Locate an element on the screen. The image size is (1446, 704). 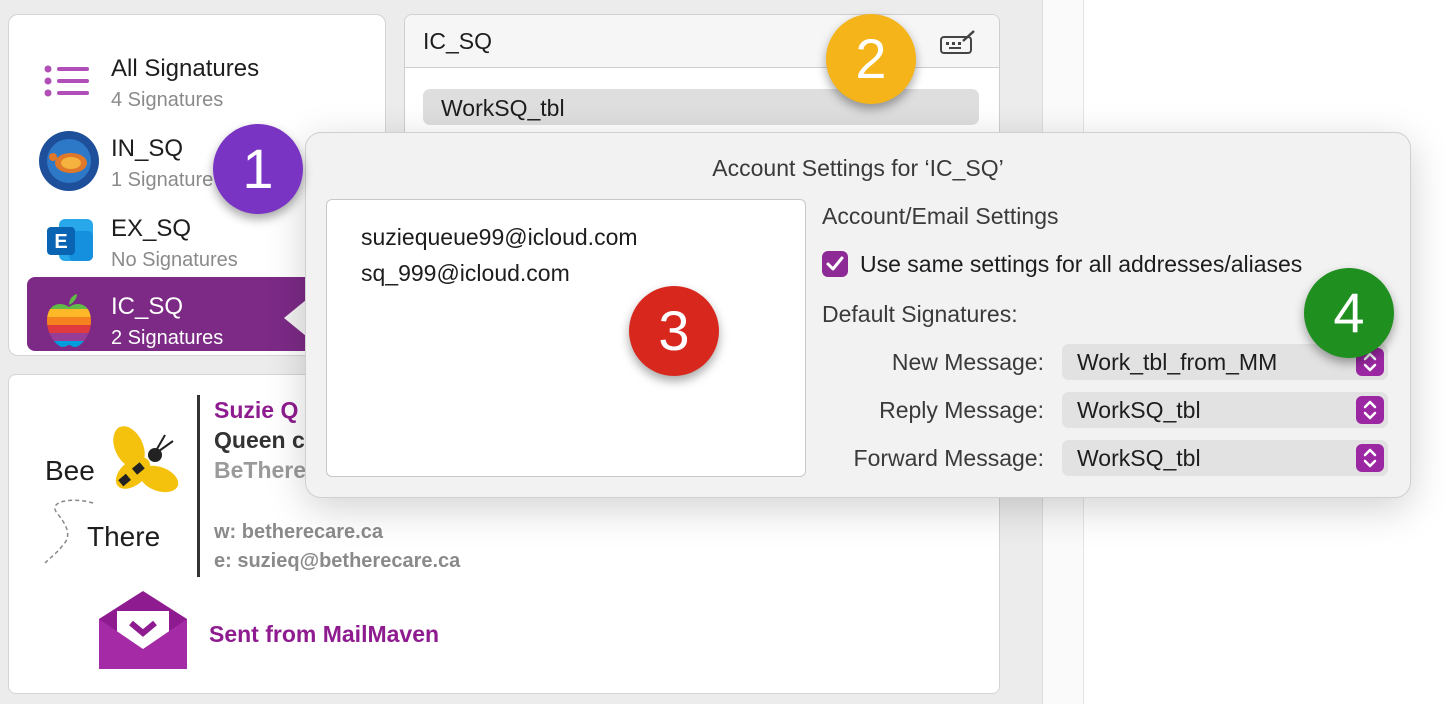
forward-message-select: WorkSQ_tbl is located at coordinates (1225, 458).